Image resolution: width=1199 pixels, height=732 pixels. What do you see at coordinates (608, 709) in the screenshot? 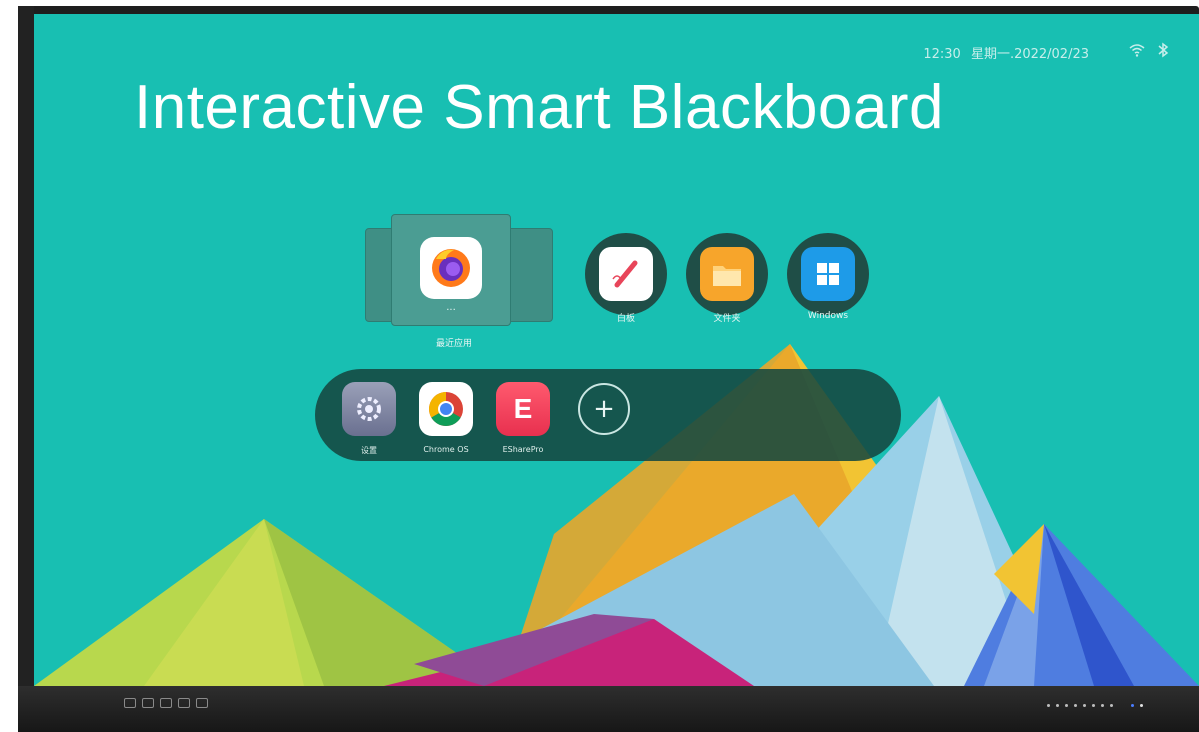
I see `bottom-bezel` at bounding box center [608, 709].